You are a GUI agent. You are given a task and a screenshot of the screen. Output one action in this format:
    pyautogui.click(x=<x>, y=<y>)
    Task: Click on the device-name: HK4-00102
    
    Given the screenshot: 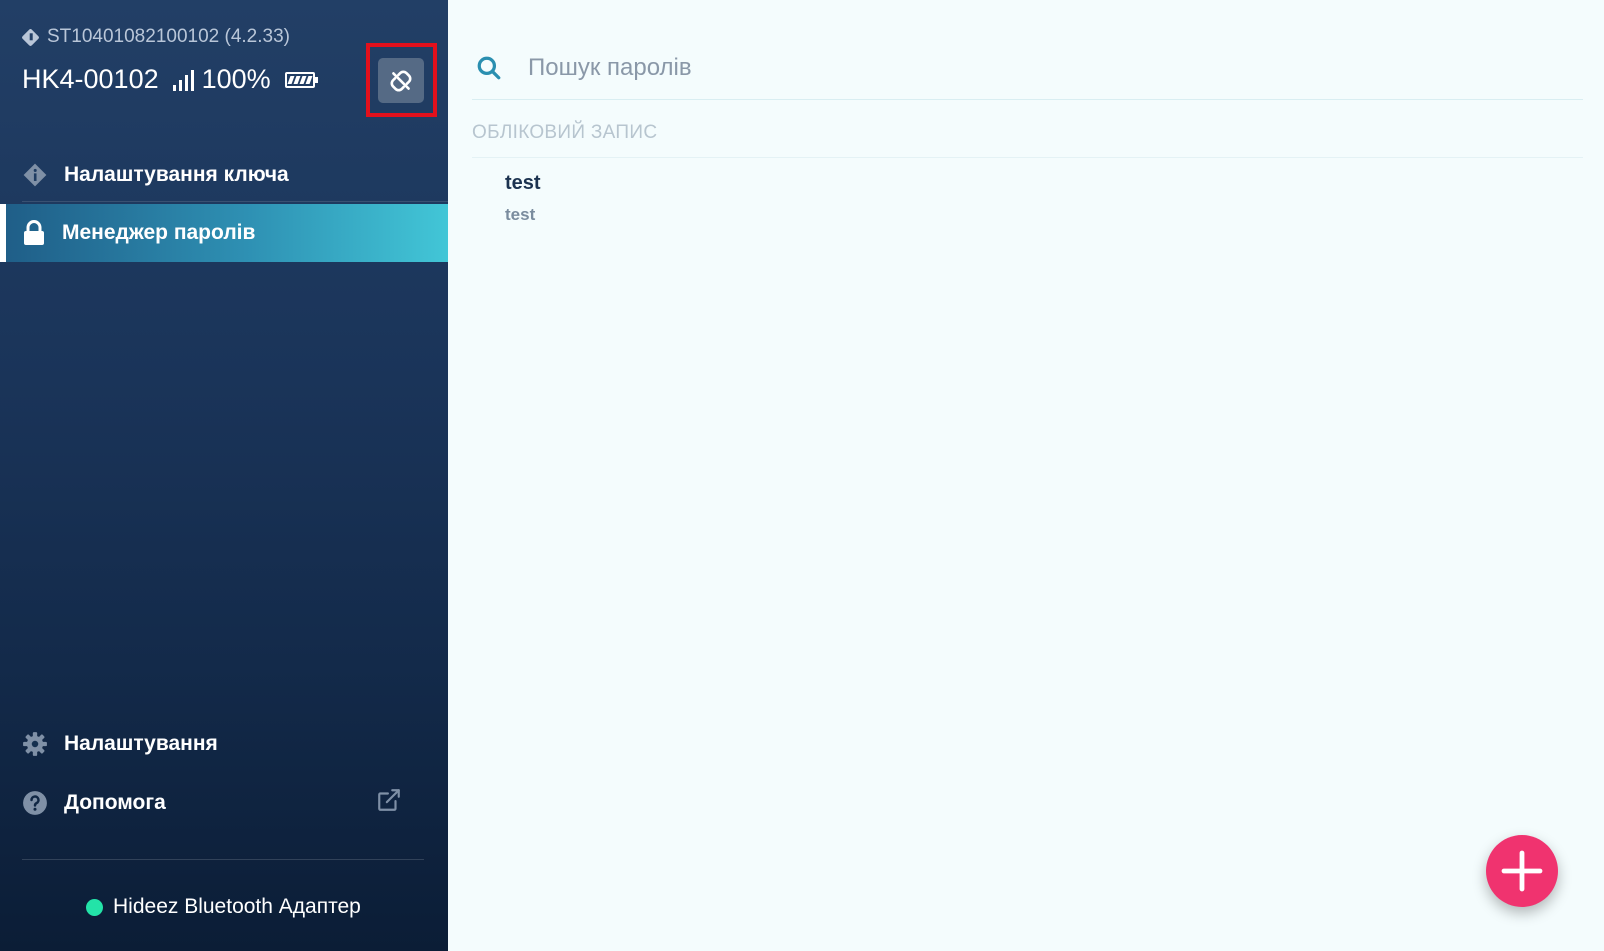 What is the action you would take?
    pyautogui.click(x=90, y=79)
    